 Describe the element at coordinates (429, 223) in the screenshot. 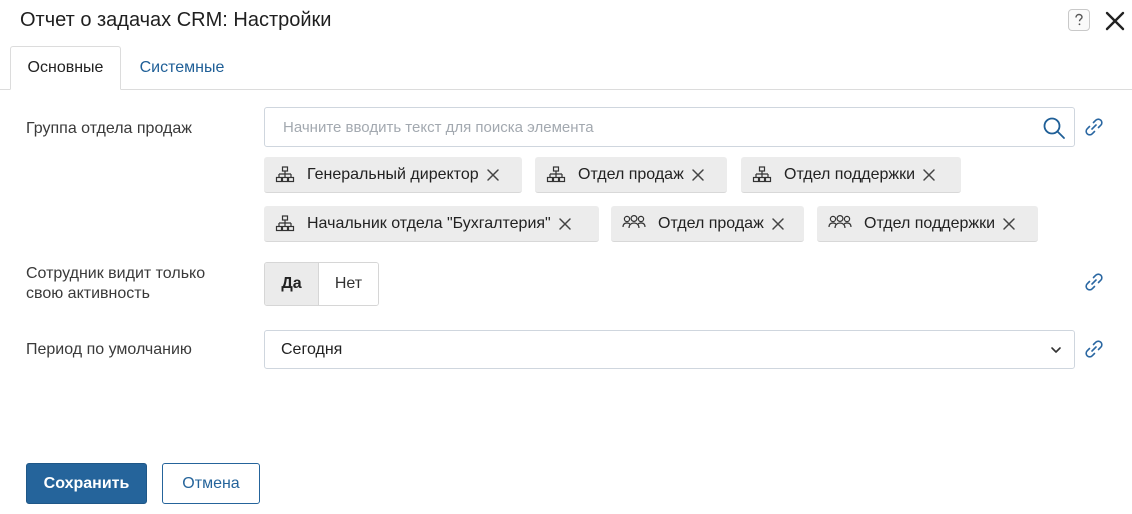

I see `chip-label: Начальник отдела "Бухгалтерия"` at that location.